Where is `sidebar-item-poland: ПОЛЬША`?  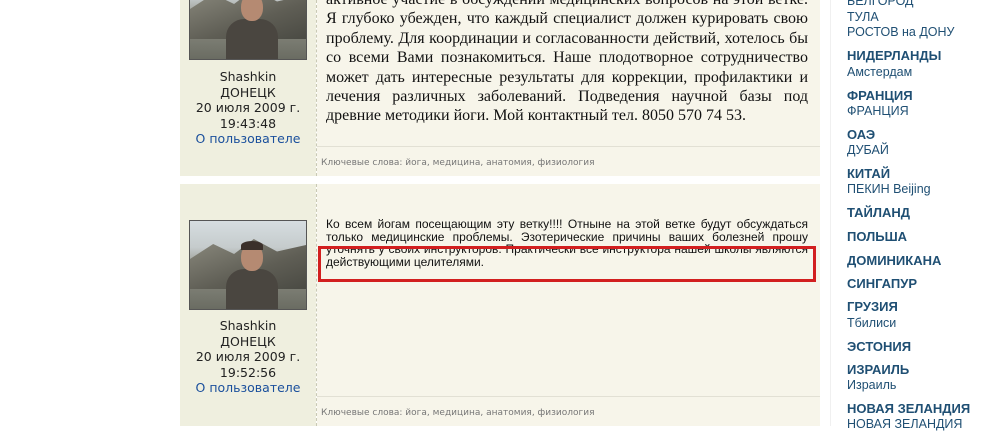
sidebar-item-poland: ПОЛЬША is located at coordinates (877, 236).